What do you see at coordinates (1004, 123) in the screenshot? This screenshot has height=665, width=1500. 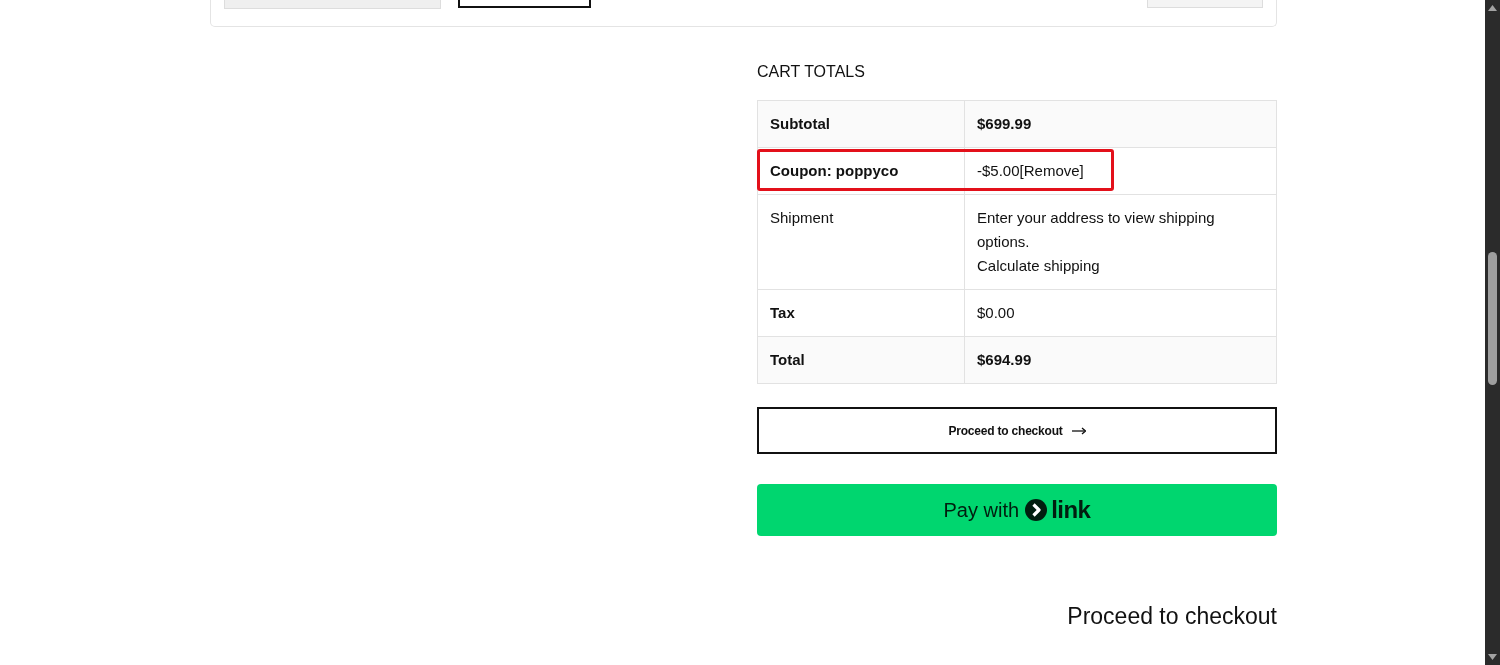 I see `row-value: $699.99` at bounding box center [1004, 123].